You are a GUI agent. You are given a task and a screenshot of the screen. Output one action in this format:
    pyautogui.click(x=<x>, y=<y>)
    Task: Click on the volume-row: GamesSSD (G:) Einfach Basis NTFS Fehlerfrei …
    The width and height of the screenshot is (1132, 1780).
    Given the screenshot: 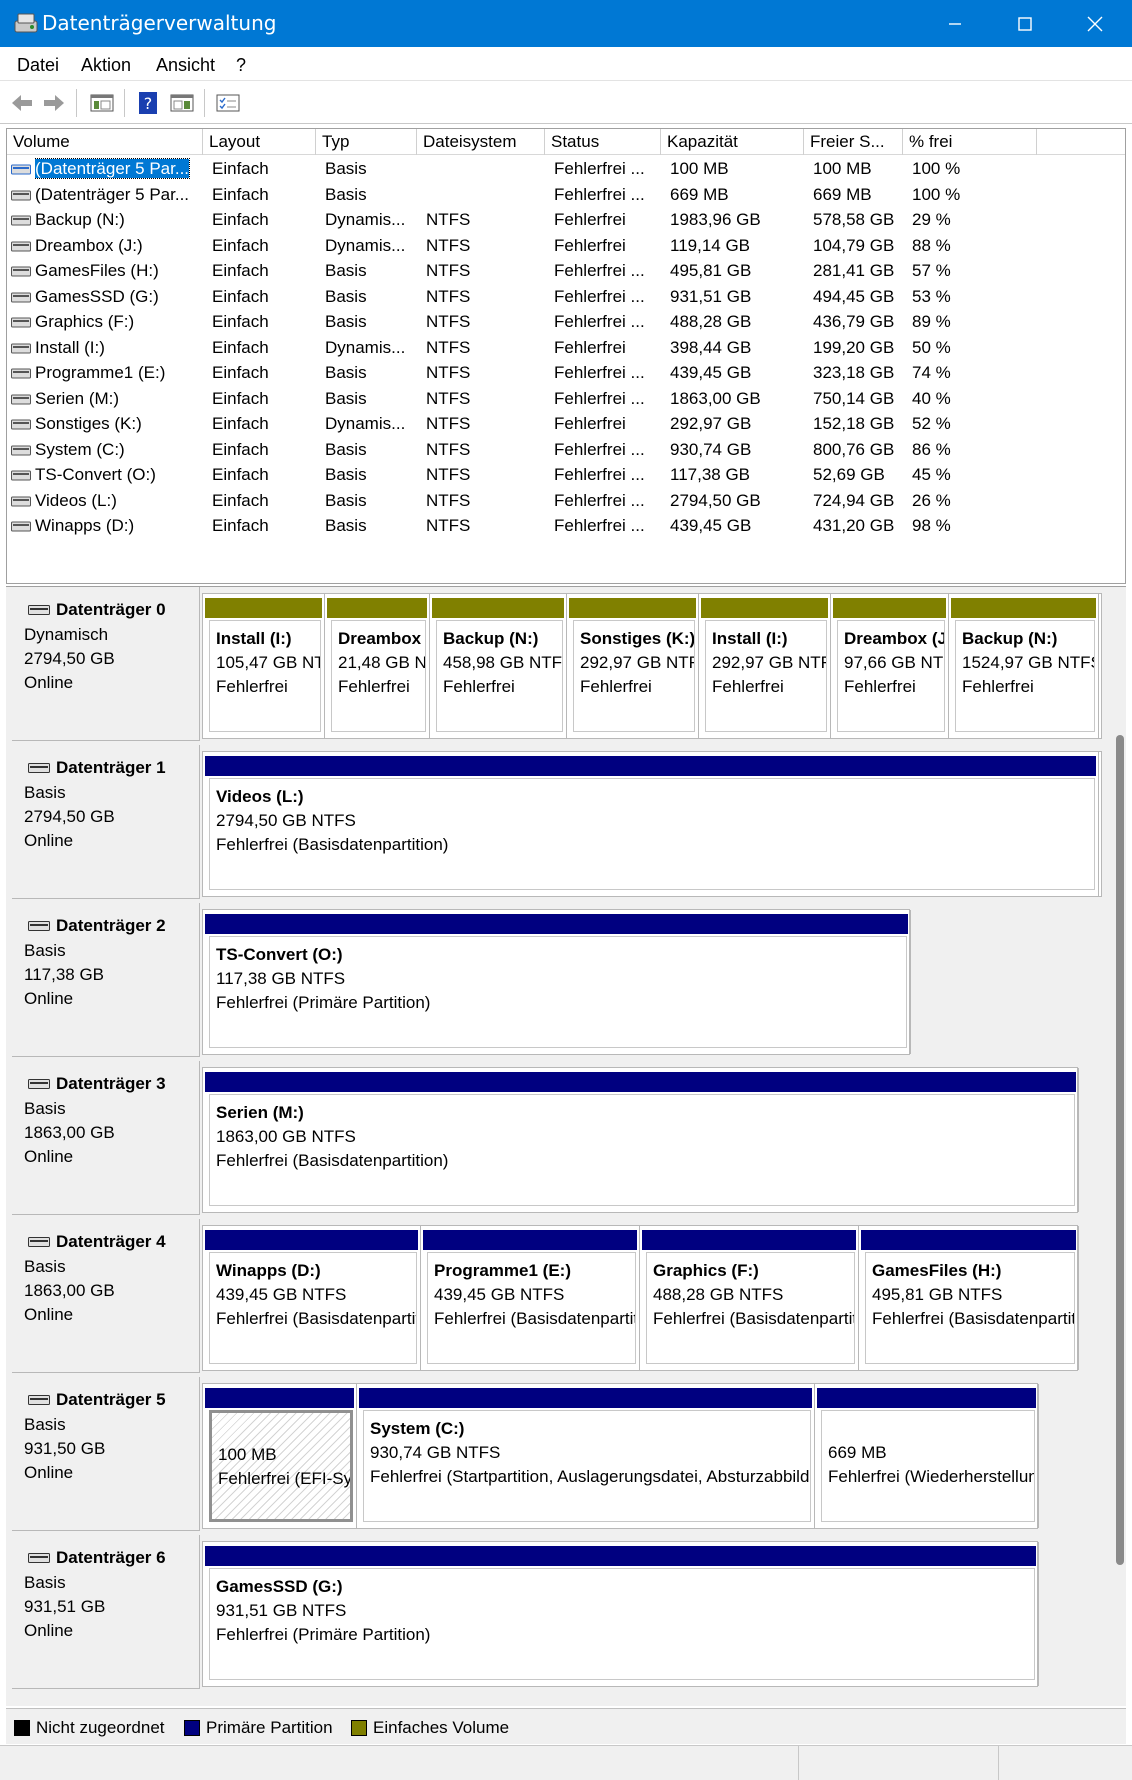 What is the action you would take?
    pyautogui.click(x=566, y=297)
    